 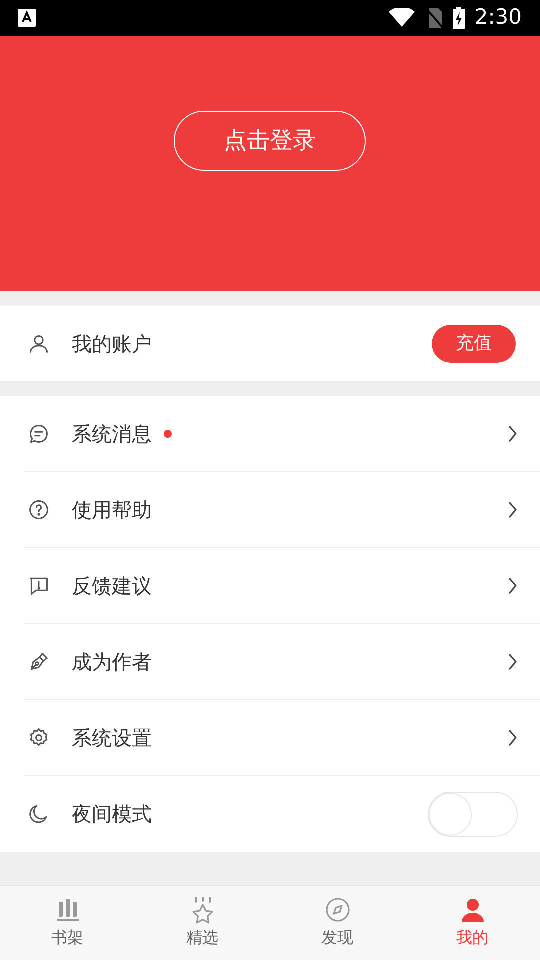 What do you see at coordinates (27, 18) in the screenshot?
I see `app-notification-icon` at bounding box center [27, 18].